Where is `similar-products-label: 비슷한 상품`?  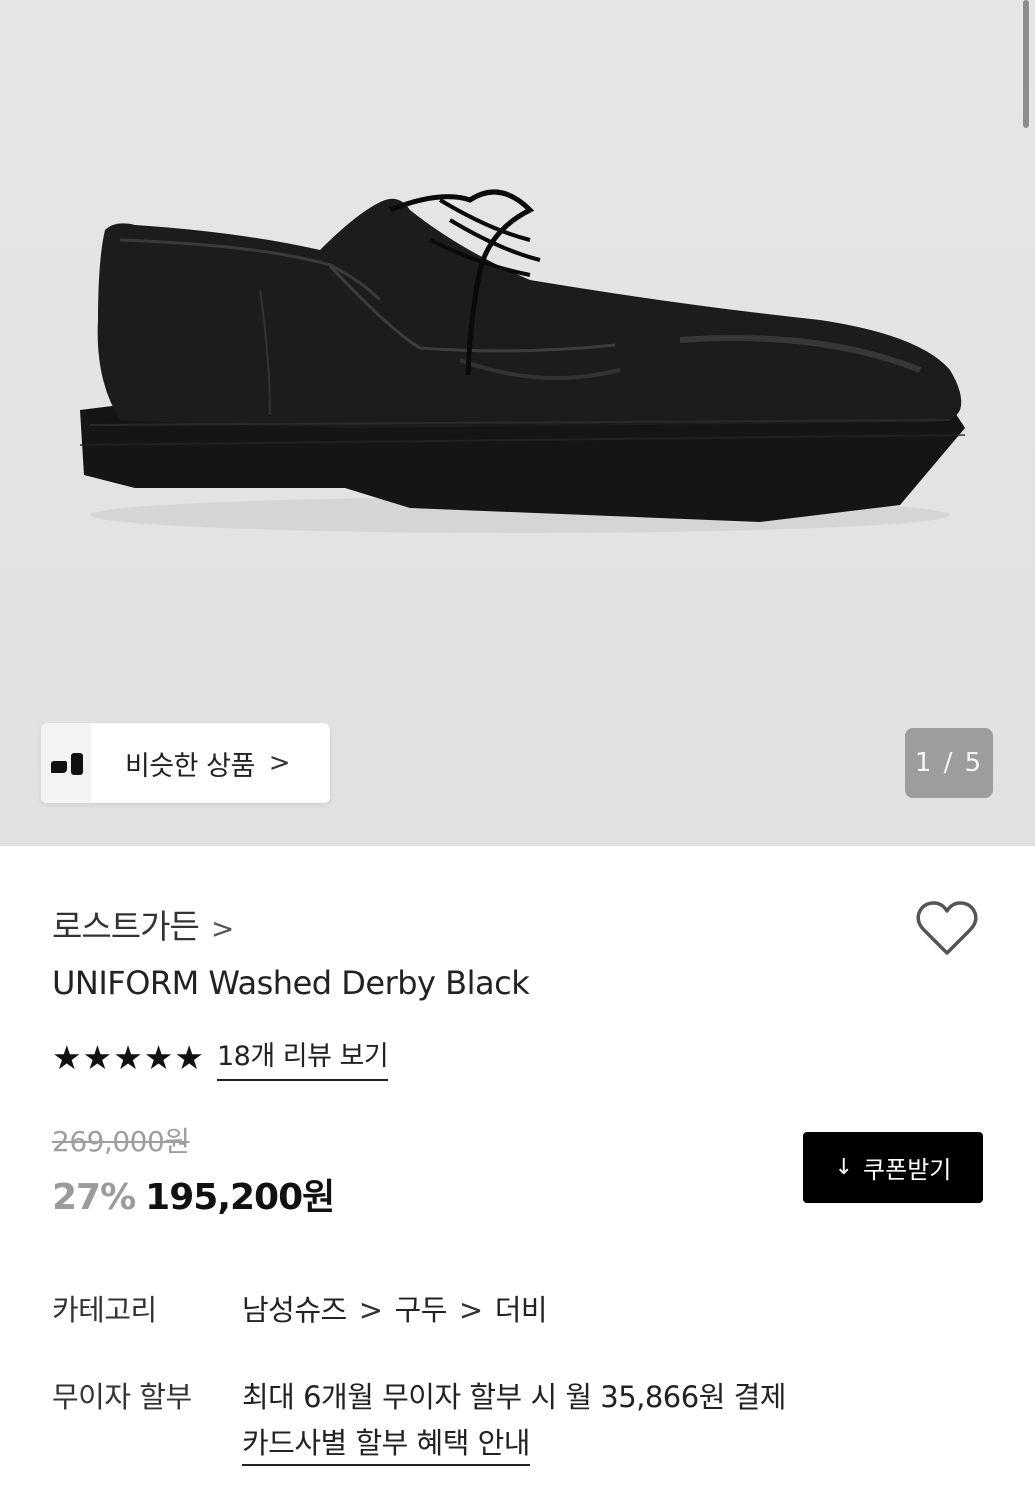 similar-products-label: 비슷한 상품 is located at coordinates (190, 766).